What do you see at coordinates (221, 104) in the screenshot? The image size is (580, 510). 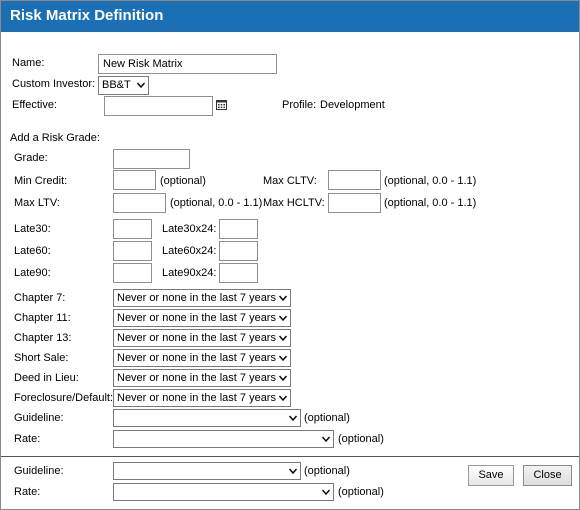 I see `calendar-icon` at bounding box center [221, 104].